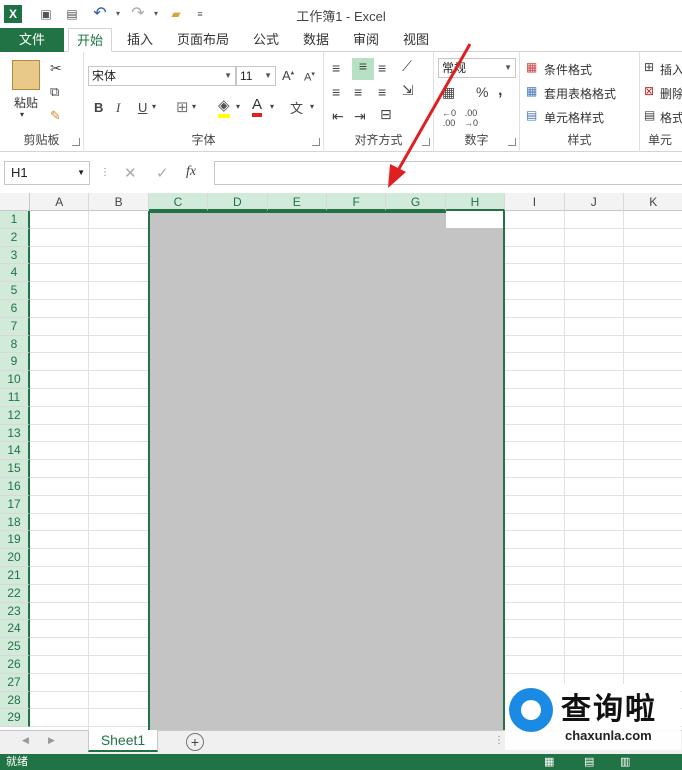  I want to click on fill-color-icon: ◈, so click(224, 107).